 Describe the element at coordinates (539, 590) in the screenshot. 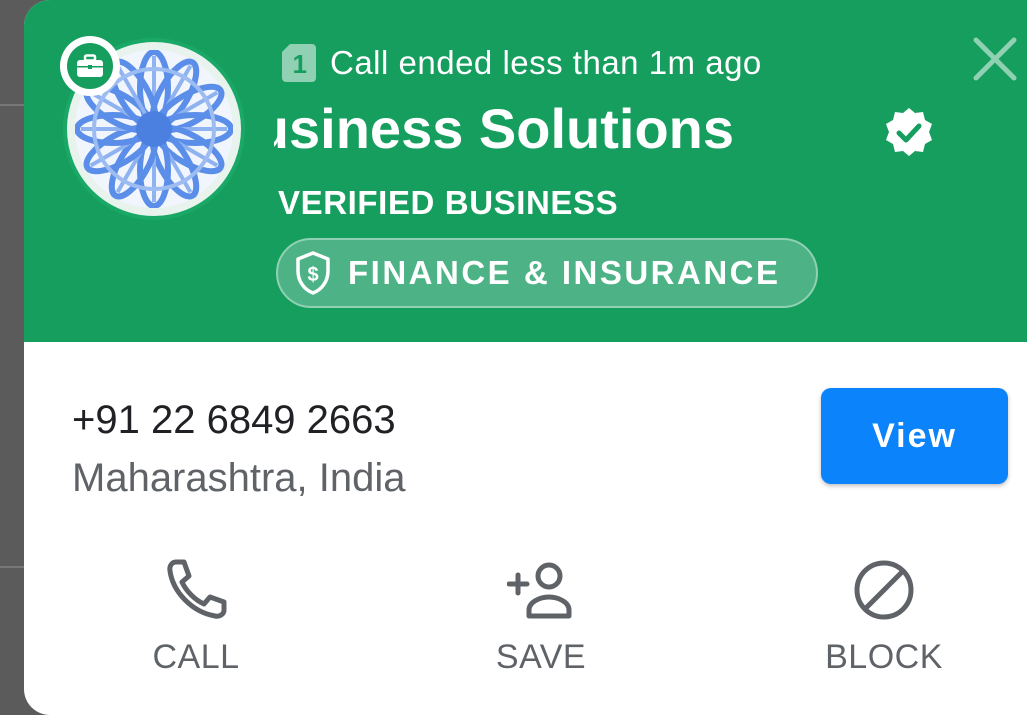

I see `add-person-icon` at that location.